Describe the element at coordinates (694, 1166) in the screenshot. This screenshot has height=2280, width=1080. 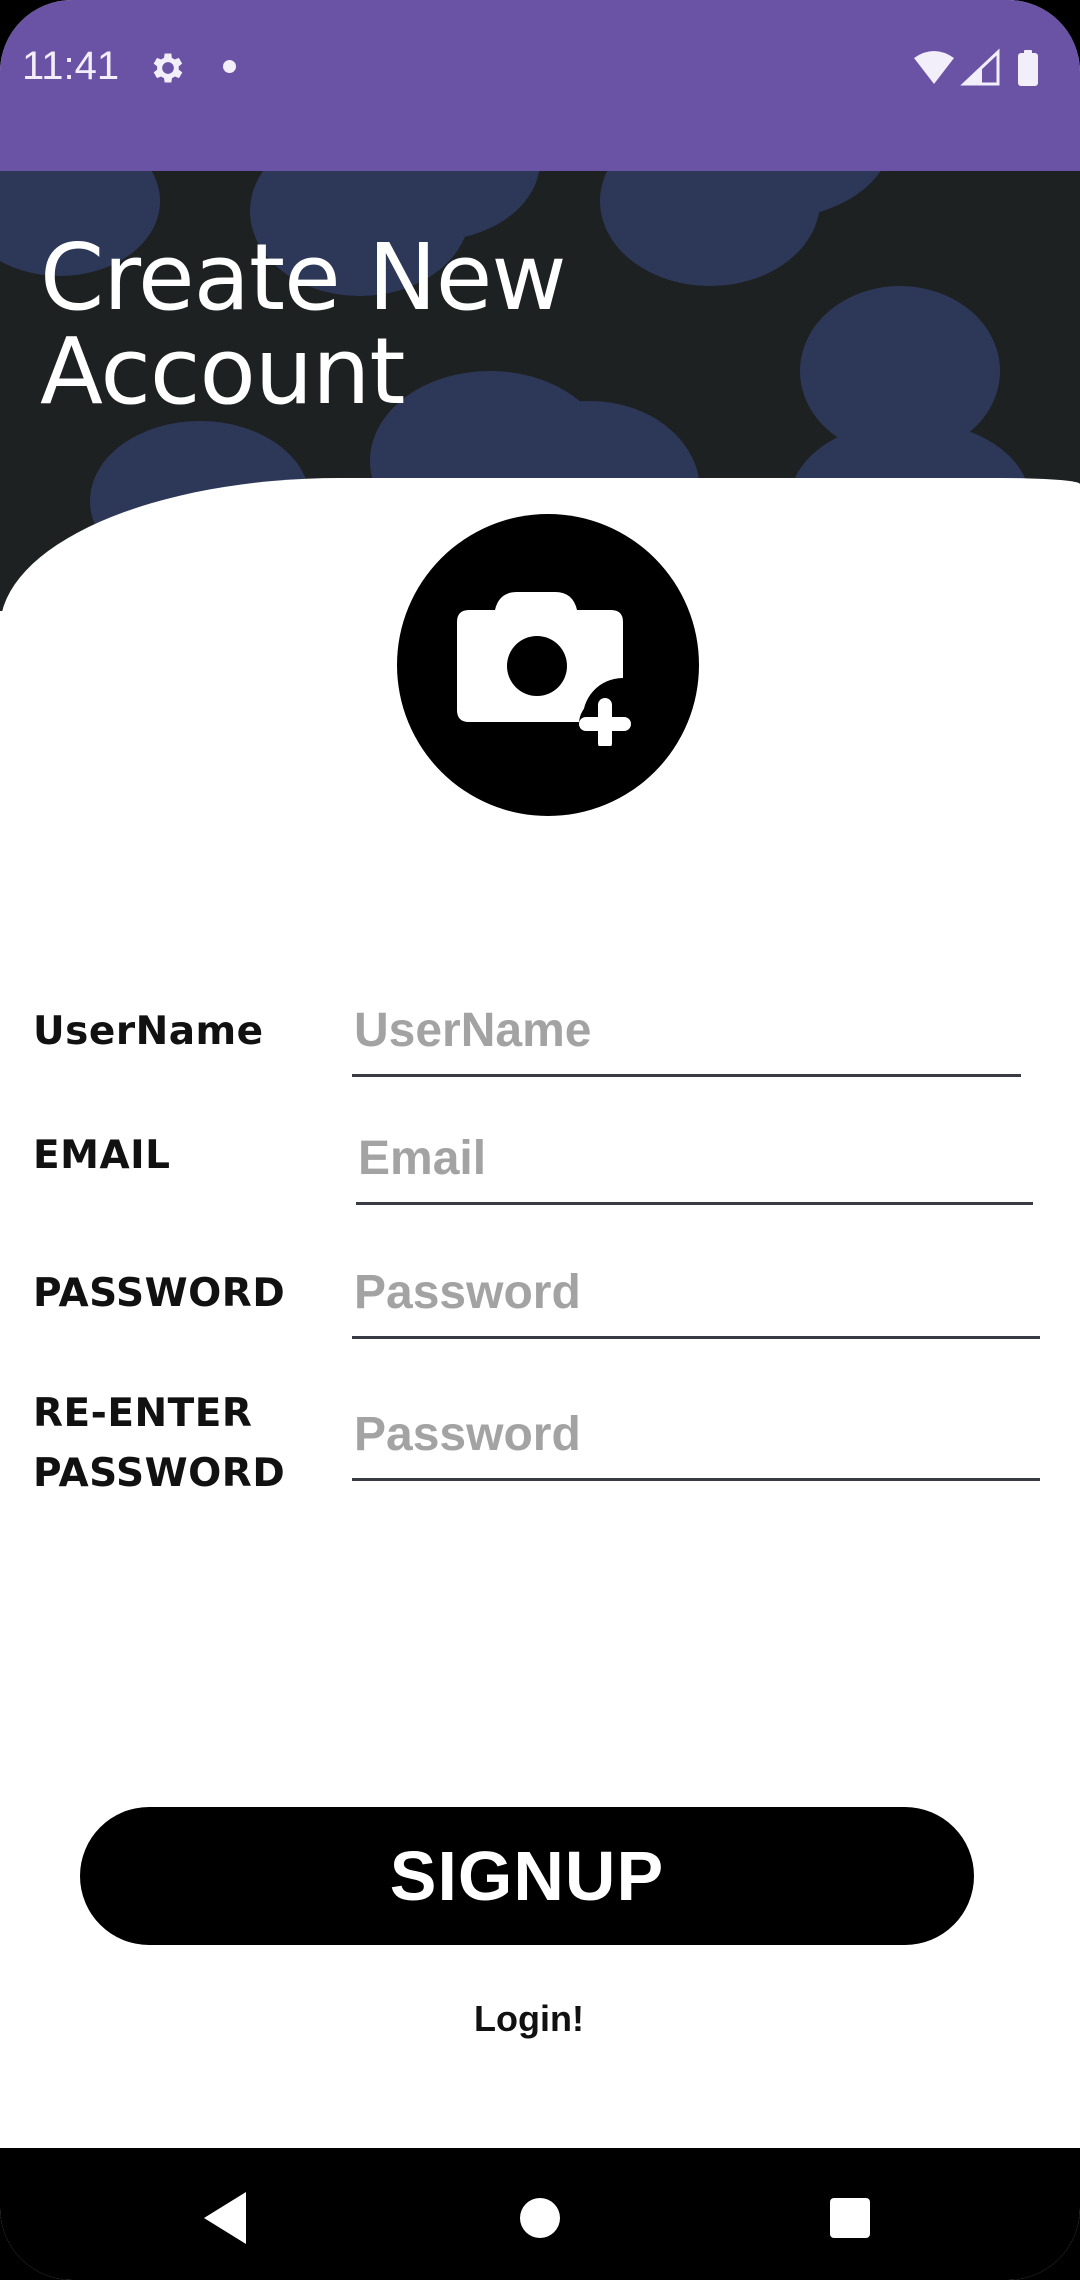
I see `email-input` at that location.